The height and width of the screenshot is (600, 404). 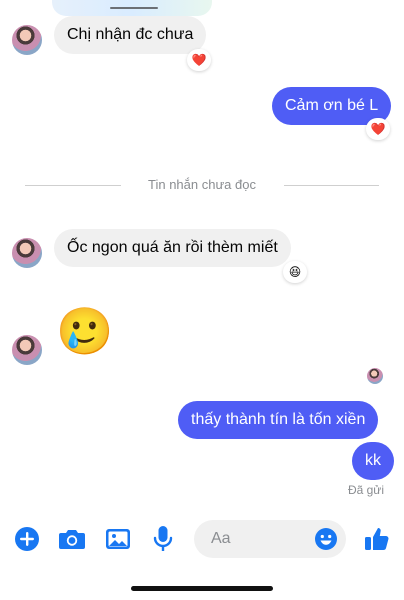 What do you see at coordinates (377, 539) in the screenshot?
I see `thumbs-up-icon` at bounding box center [377, 539].